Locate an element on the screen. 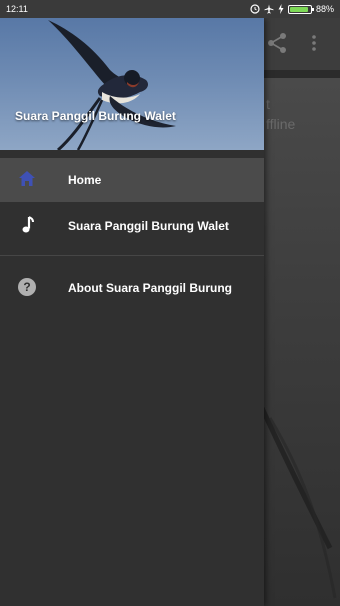 This screenshot has height=606, width=340. menu-item-suara-panggil: Suara Panggil Burung Walet is located at coordinates (132, 226).